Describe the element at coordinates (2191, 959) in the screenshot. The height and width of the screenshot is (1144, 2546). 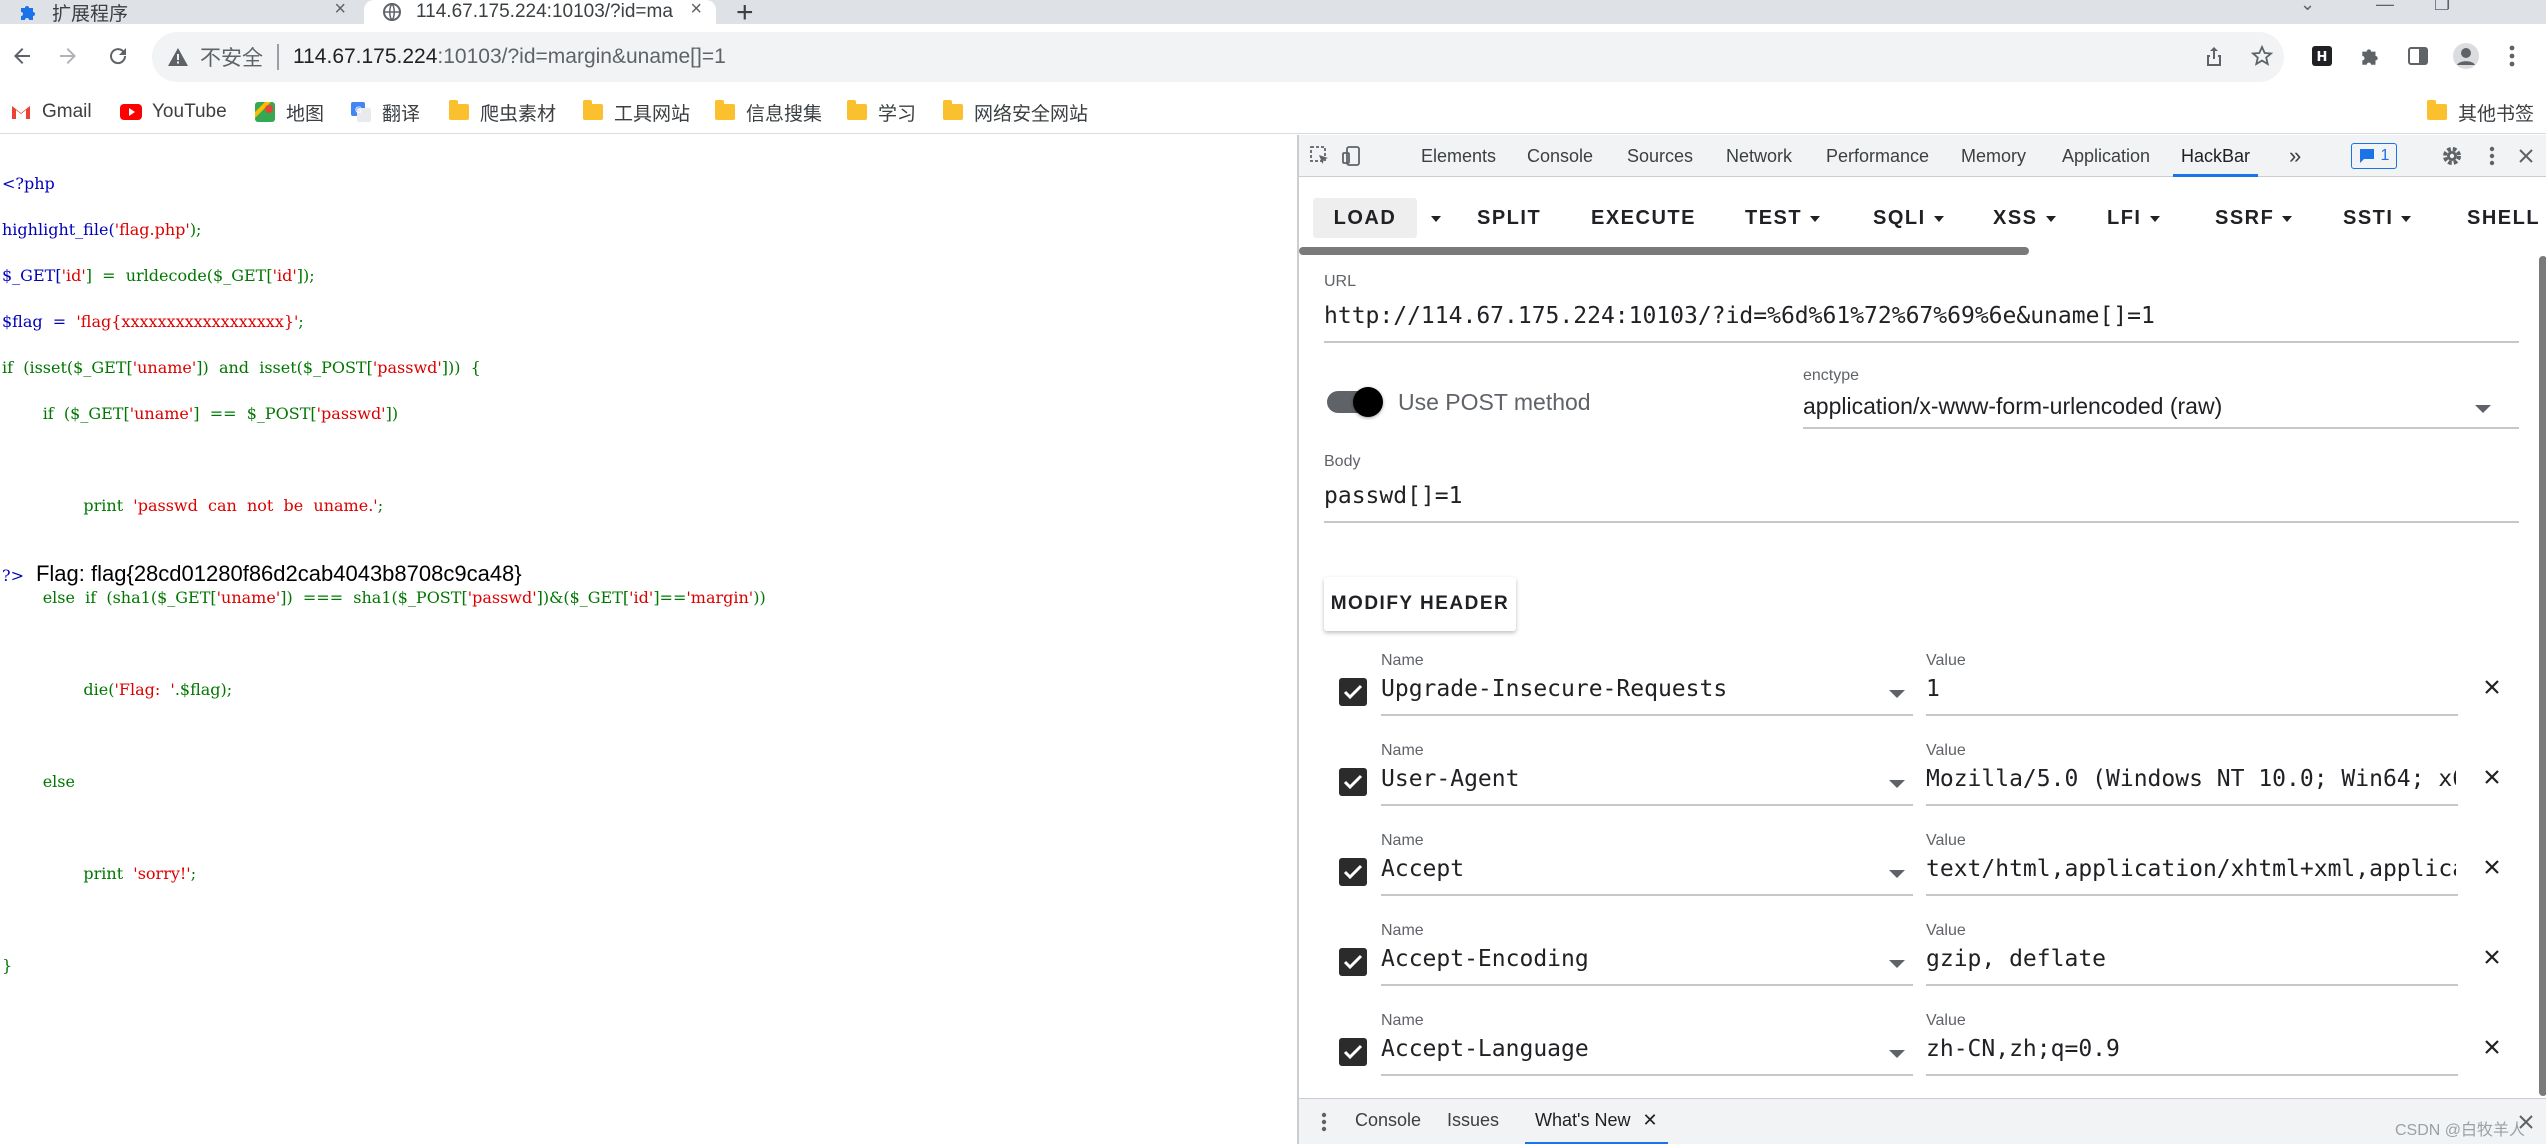
I see `header-value-input: gzip, deflate` at that location.